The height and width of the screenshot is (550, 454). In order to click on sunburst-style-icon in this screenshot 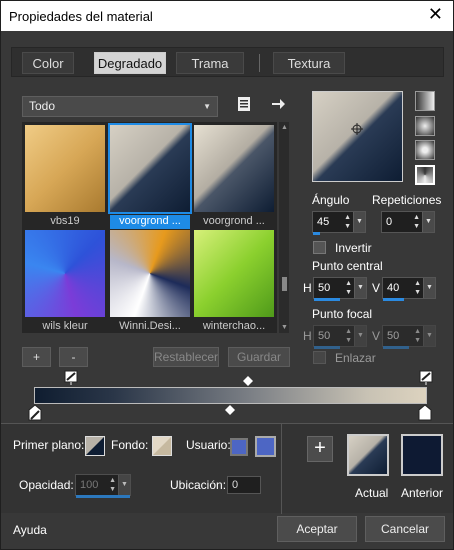, I will do `click(425, 175)`.